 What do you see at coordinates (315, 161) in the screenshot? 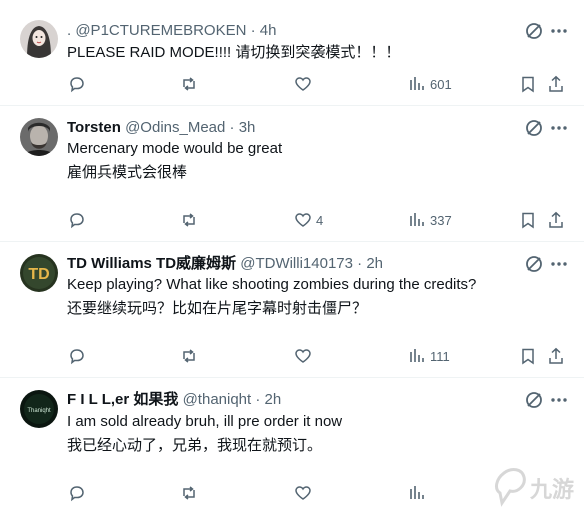
I see `tweet-text: Mercenary mode would be great 雇佣兵模式会很棒` at bounding box center [315, 161].